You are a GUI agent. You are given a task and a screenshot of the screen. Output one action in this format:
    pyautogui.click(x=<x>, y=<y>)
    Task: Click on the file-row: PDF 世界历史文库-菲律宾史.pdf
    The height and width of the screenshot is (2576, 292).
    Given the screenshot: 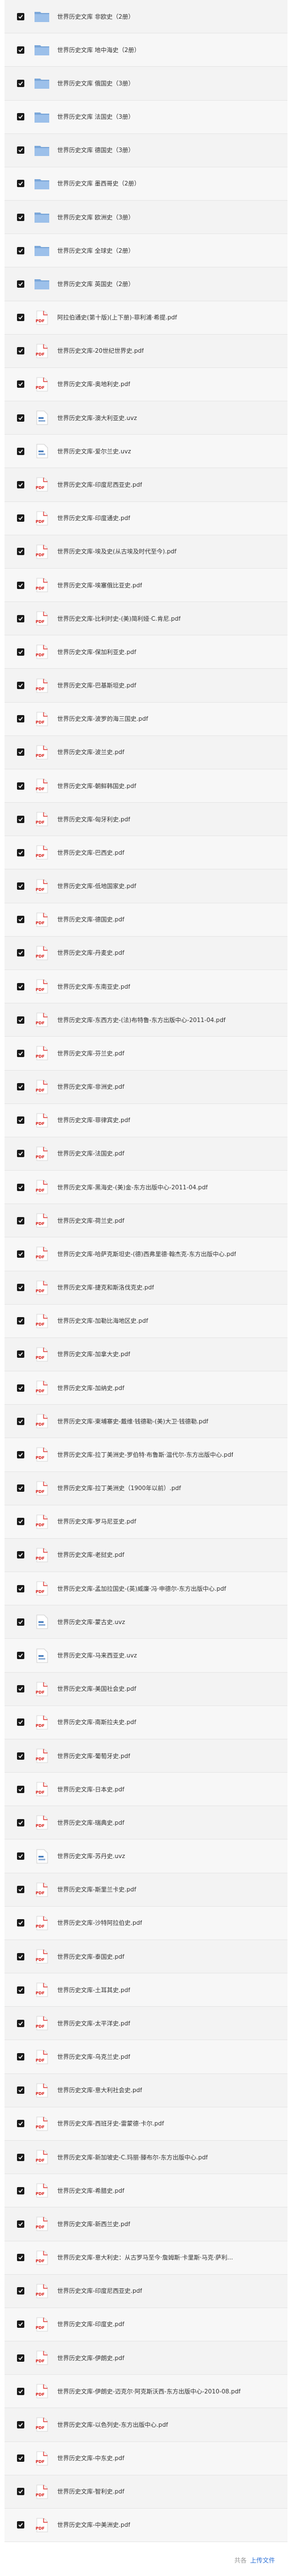 What is the action you would take?
    pyautogui.click(x=146, y=1120)
    